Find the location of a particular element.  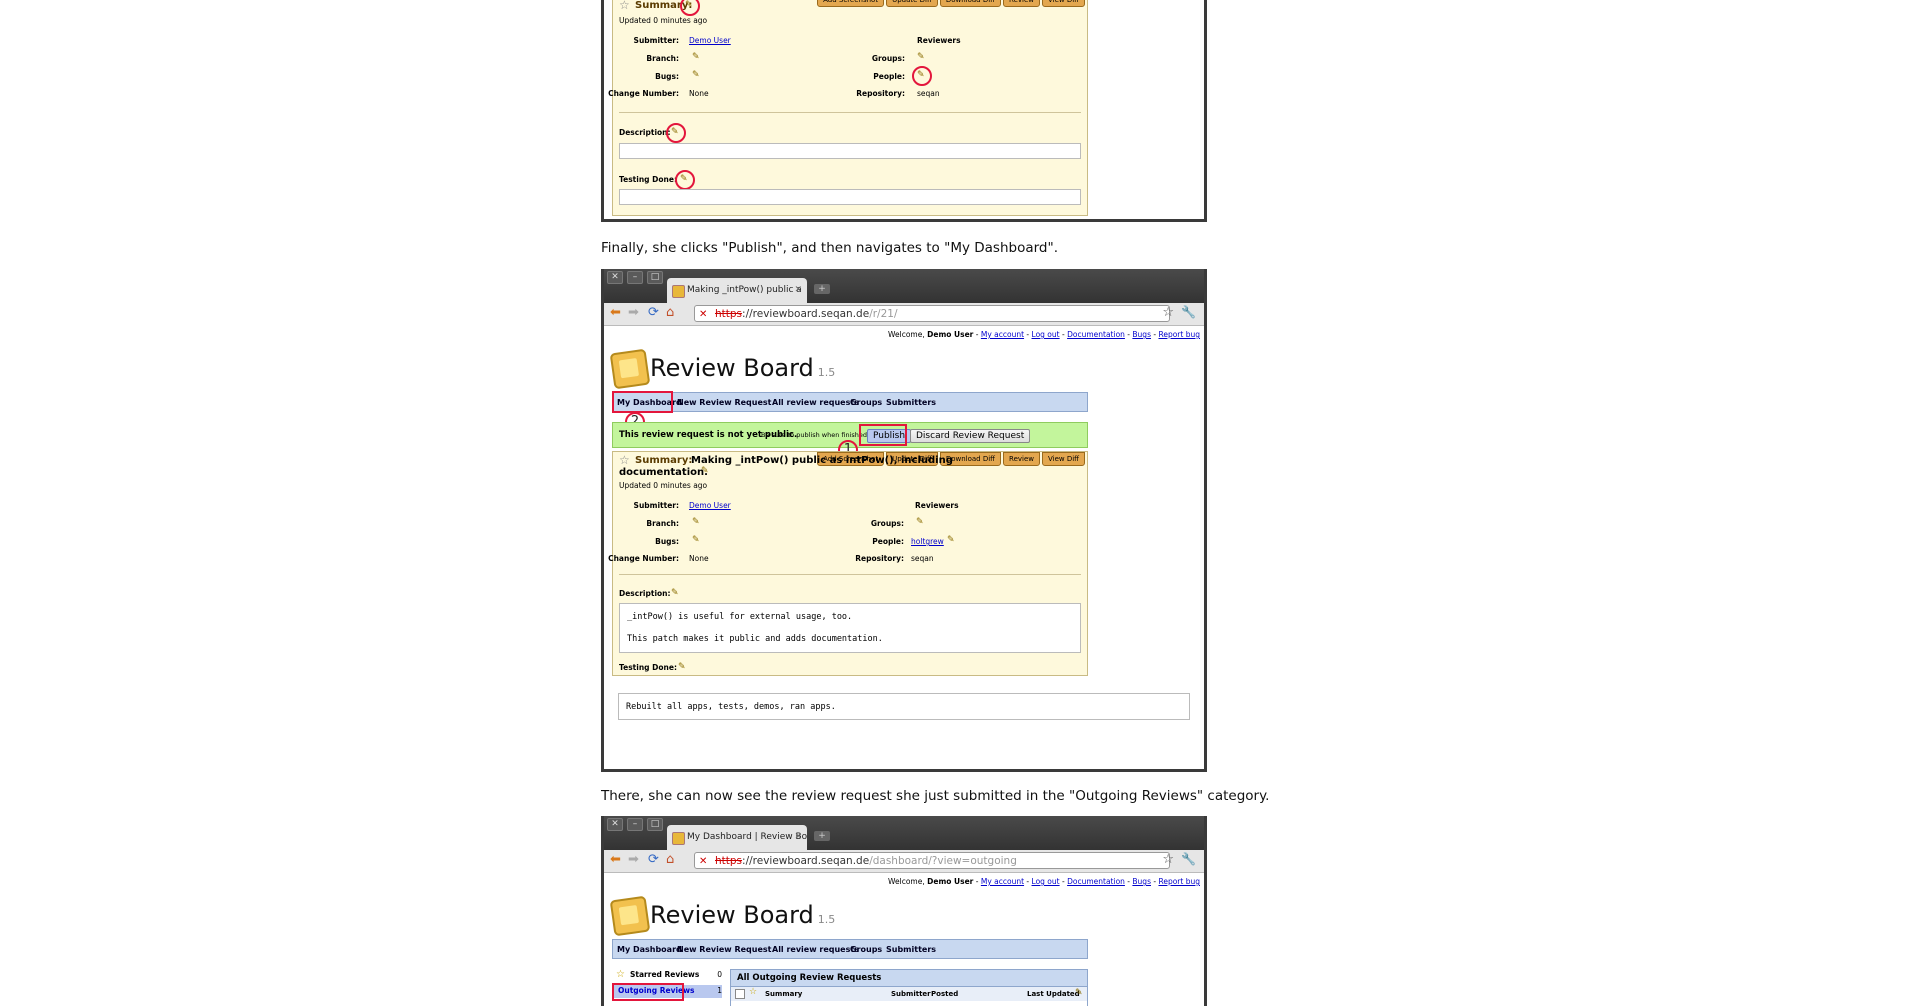

select-all-icon is located at coordinates (740, 994).